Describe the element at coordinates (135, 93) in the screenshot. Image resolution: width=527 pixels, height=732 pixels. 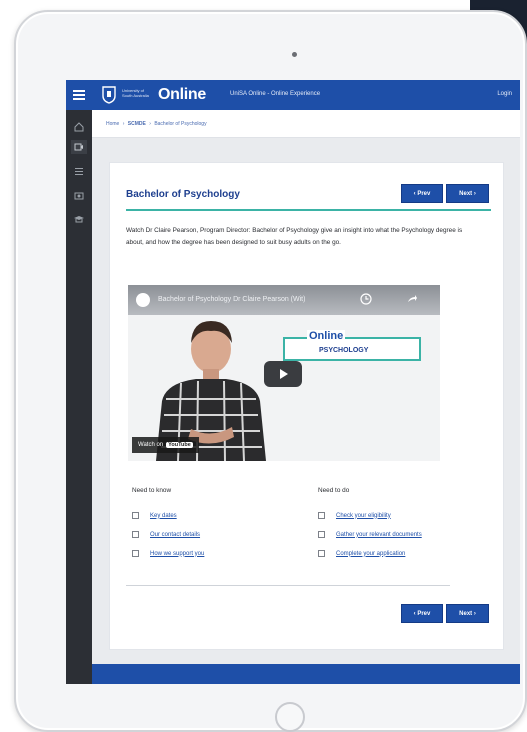
I see `university-name: University of South Australia` at that location.